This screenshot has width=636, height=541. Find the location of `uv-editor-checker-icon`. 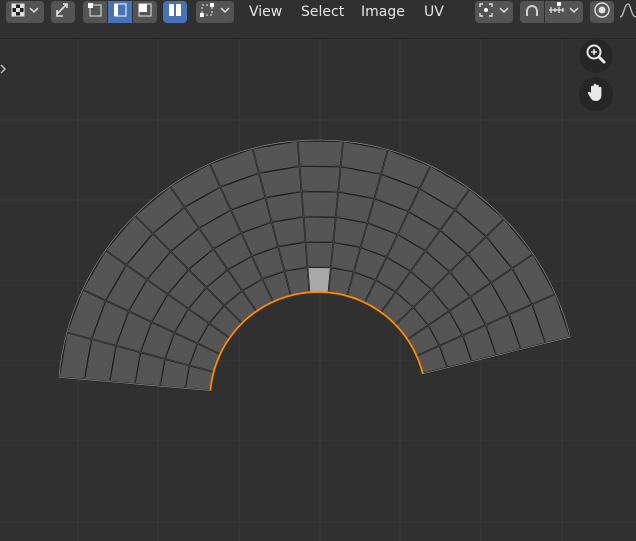

uv-editor-checker-icon is located at coordinates (25, 12).